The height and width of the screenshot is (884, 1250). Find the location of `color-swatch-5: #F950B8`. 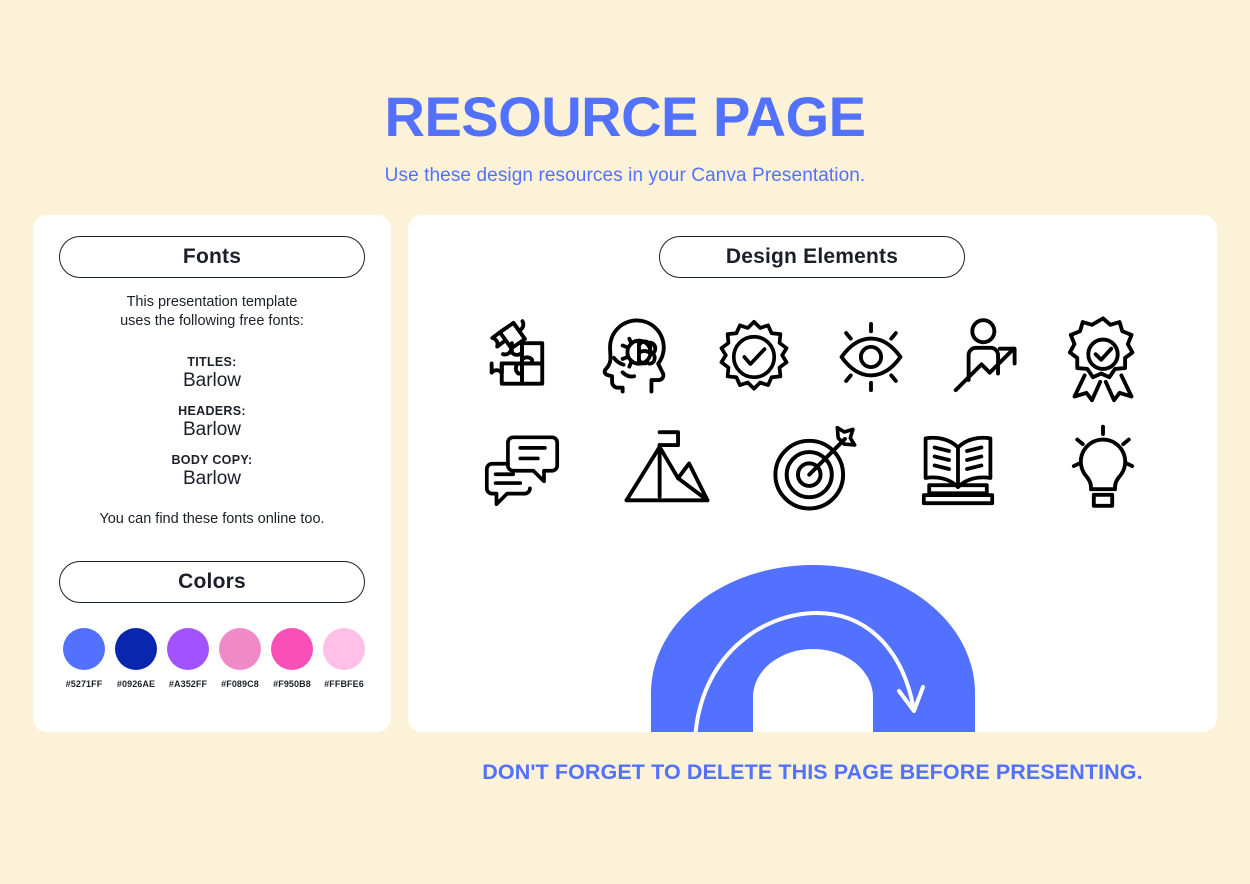

color-swatch-5: #F950B8 is located at coordinates (292, 658).